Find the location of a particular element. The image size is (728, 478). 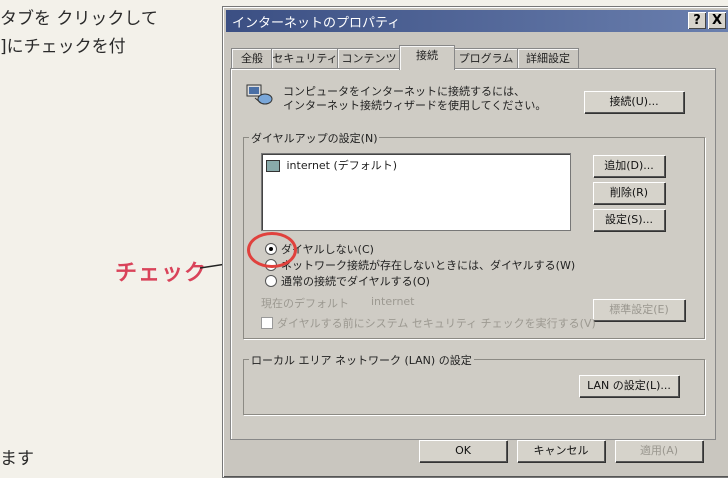

radio-always-dial-label: 通常の接続でダイヤルする(O) is located at coordinates (355, 281).